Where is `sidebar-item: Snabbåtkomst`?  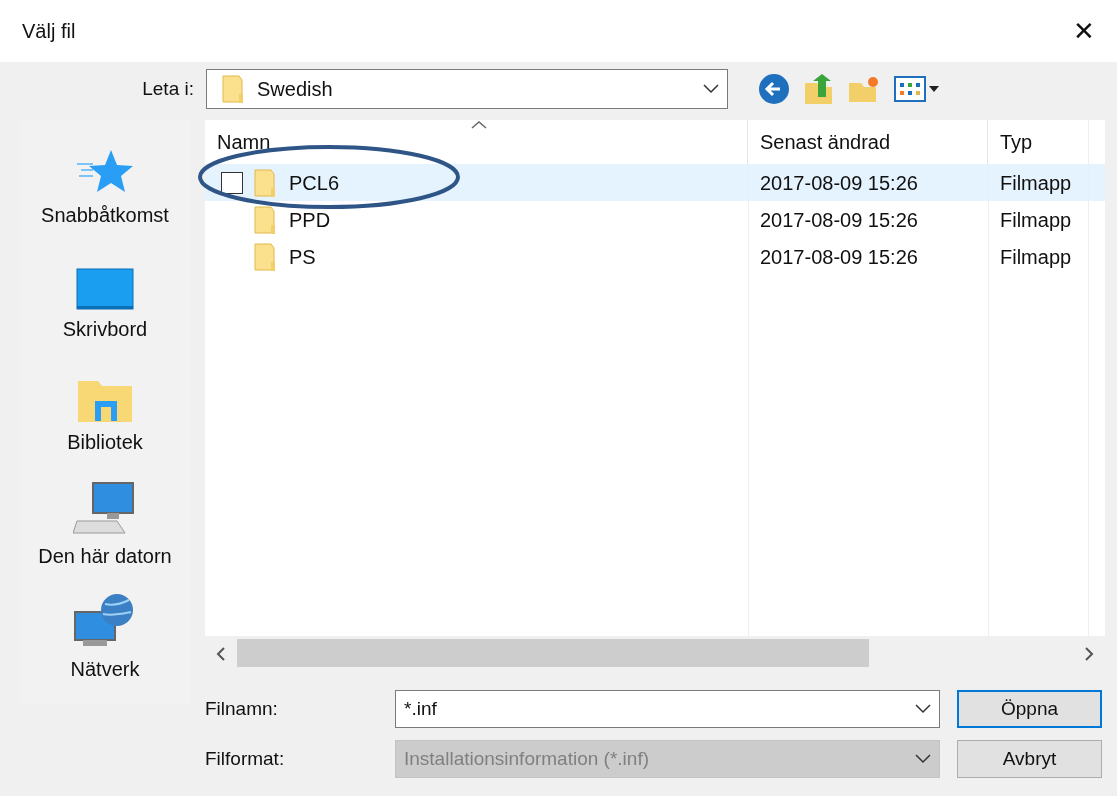
sidebar-item: Snabbåtkomst is located at coordinates (105, 193).